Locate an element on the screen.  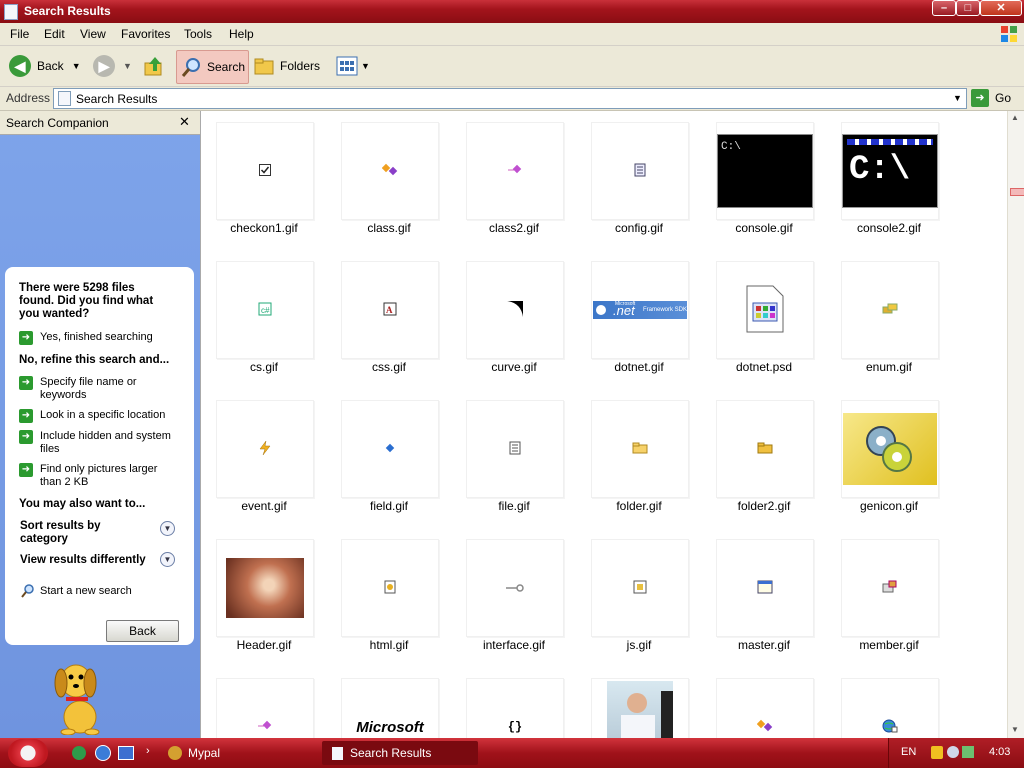
file-name-label: html.gif is located at coordinates (389, 645).